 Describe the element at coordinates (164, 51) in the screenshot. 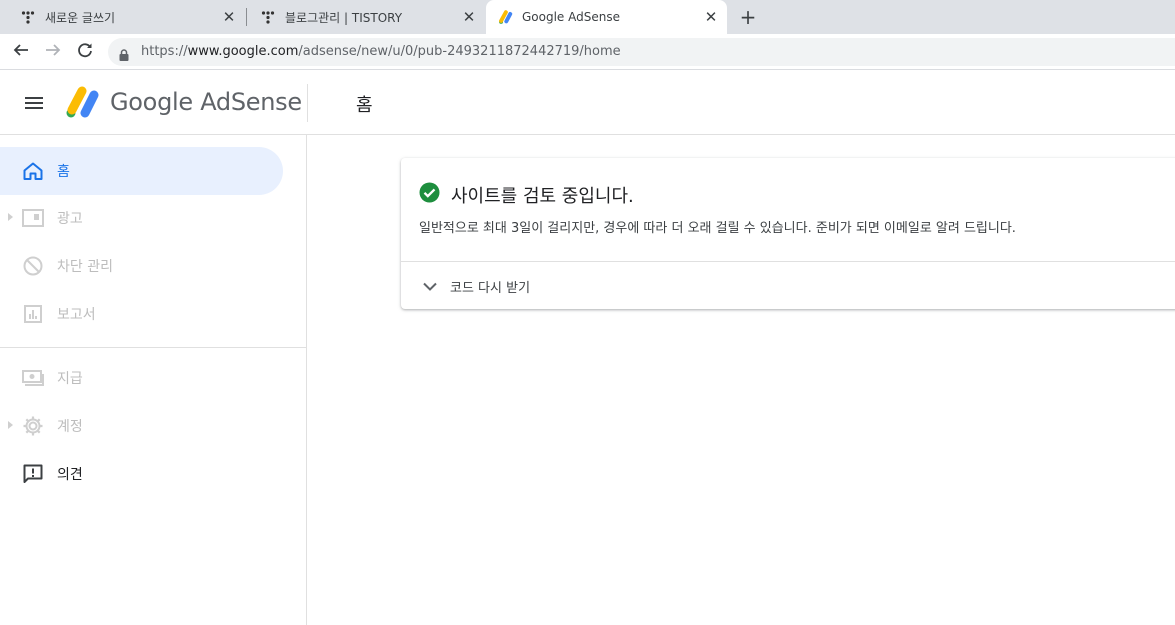

I see `url-prefix: https://` at that location.